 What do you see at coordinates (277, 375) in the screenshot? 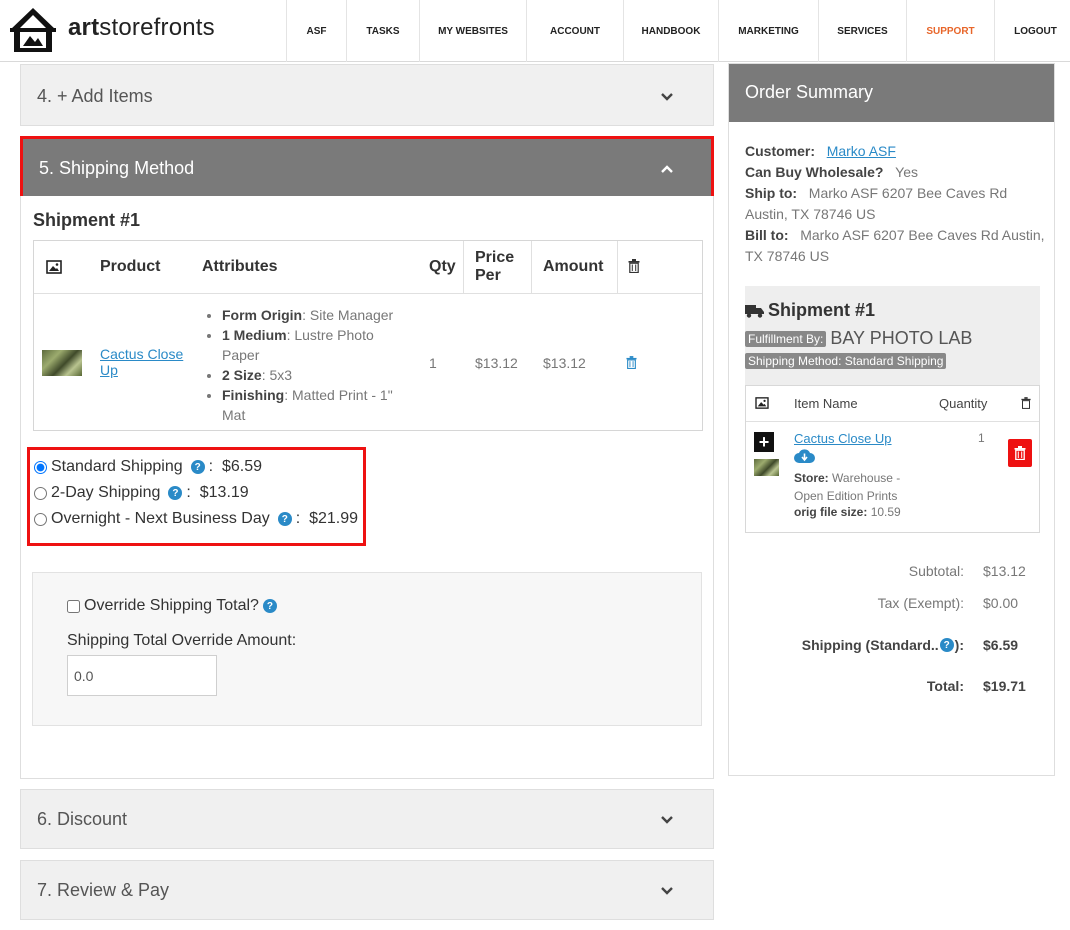
I see `attr-value: : 5x3` at bounding box center [277, 375].